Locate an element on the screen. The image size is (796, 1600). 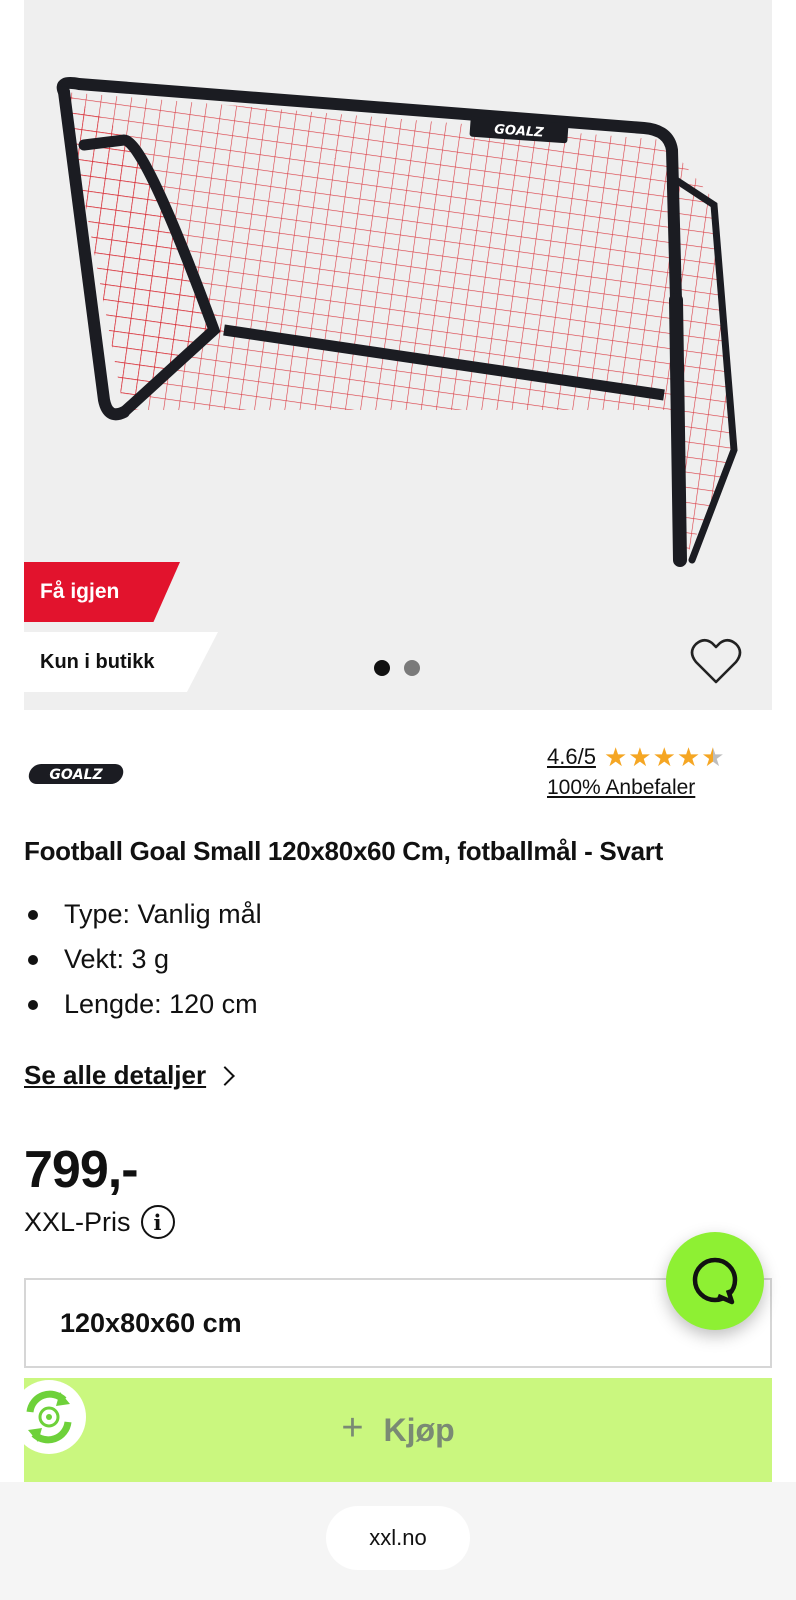
brand-logo-text: GOALZ is located at coordinates (76, 775).